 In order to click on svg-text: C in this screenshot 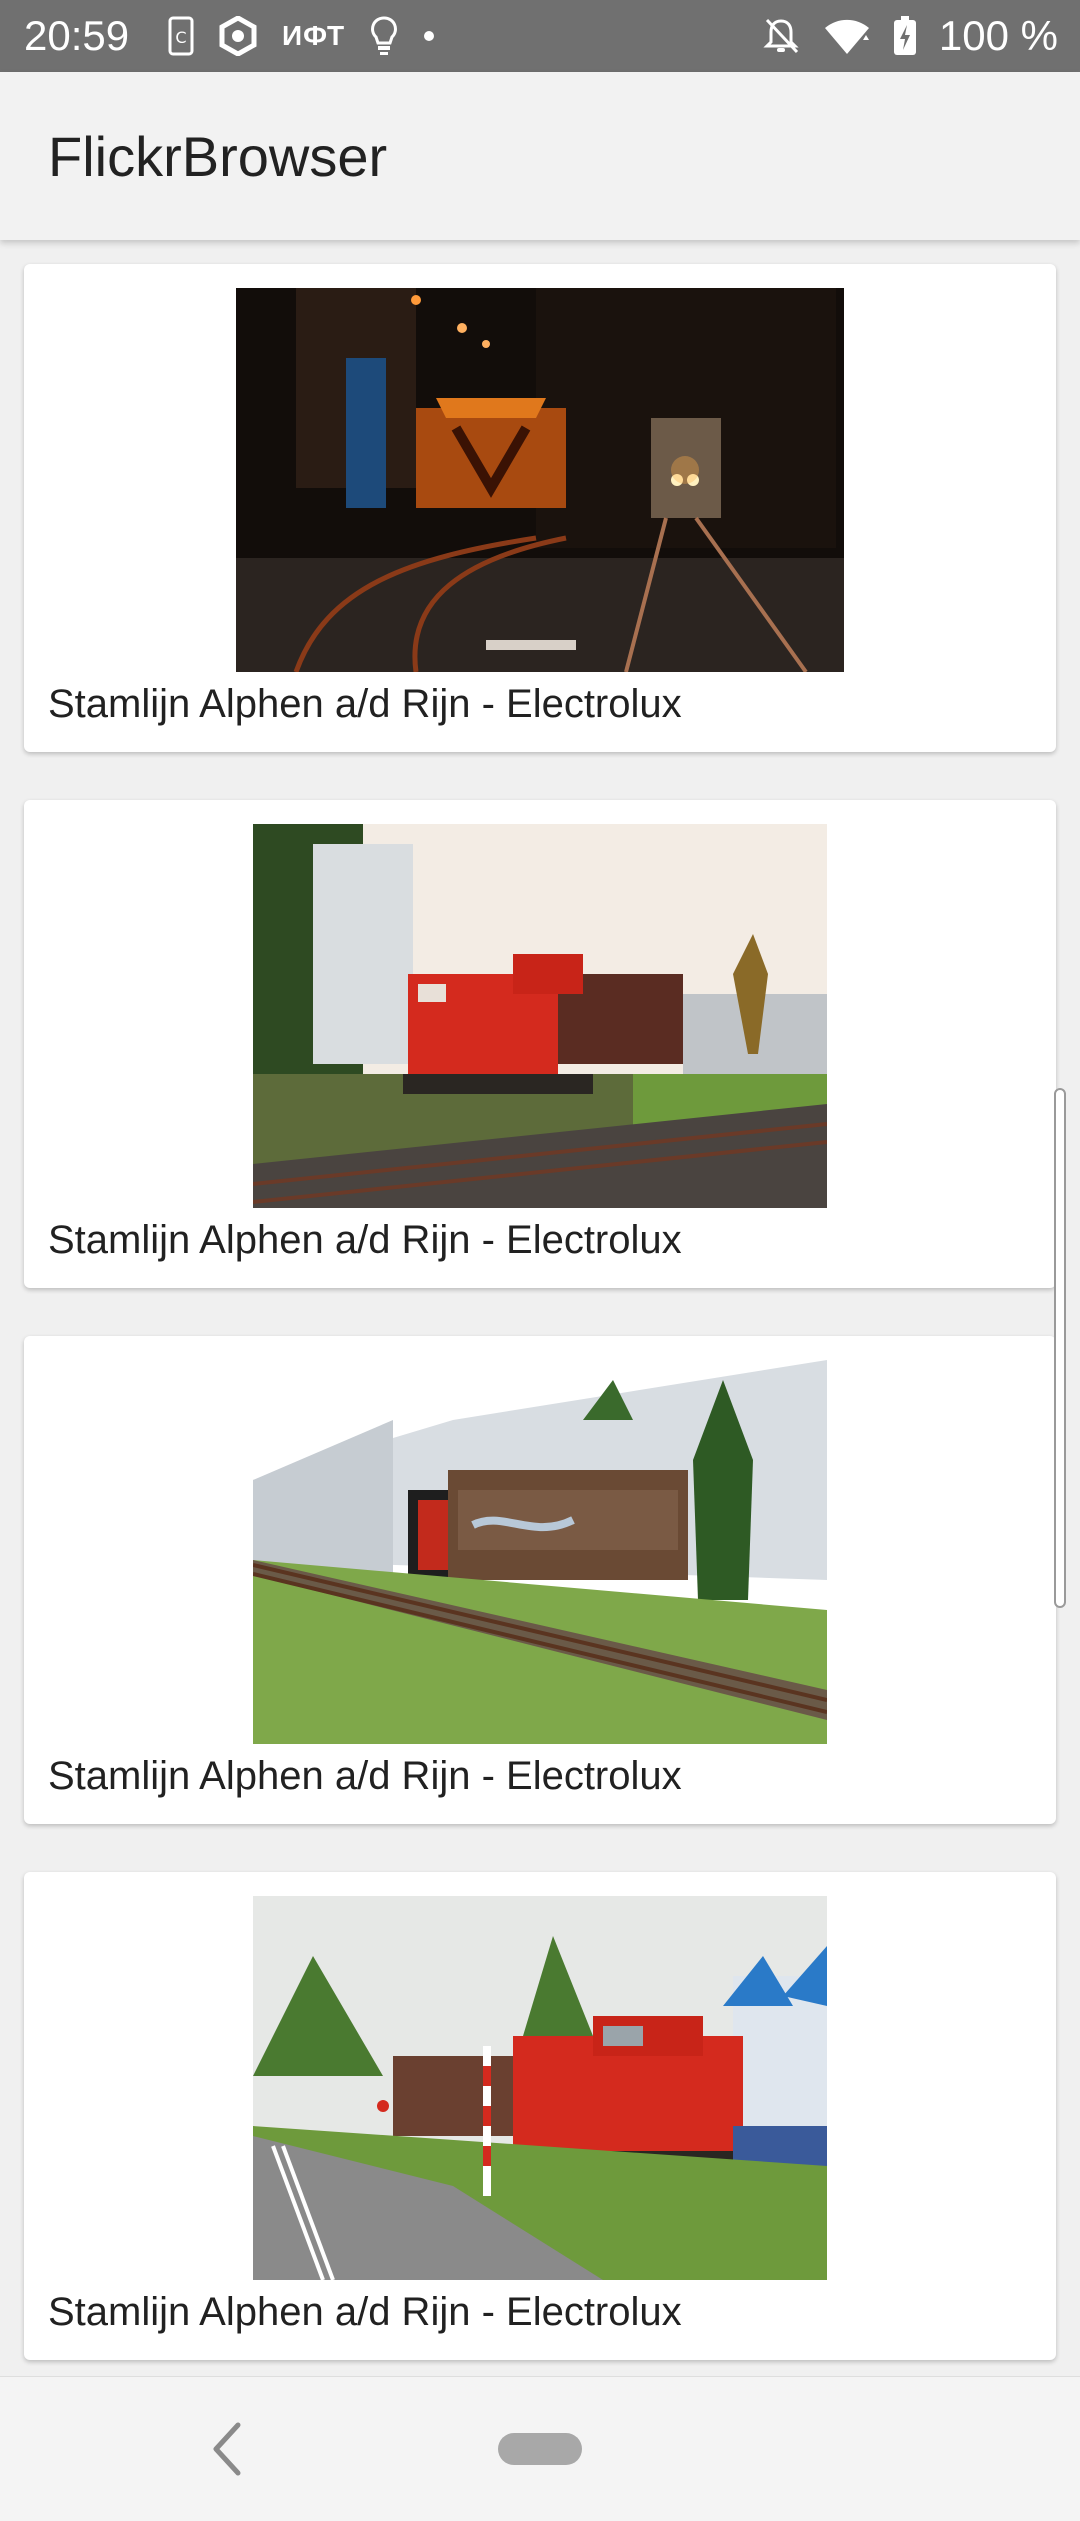, I will do `click(180, 37)`.